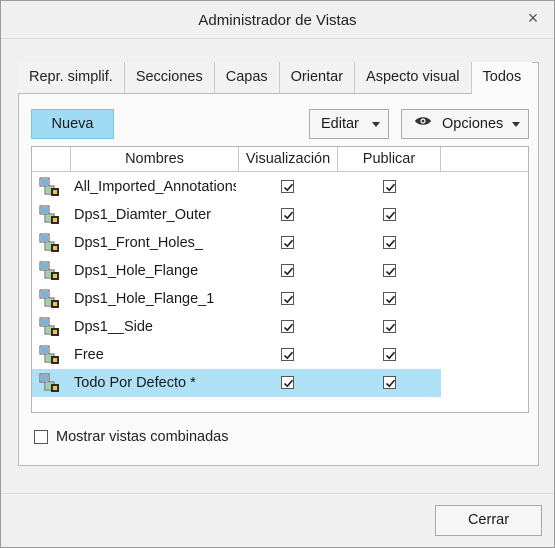 The image size is (555, 548). I want to click on view-name: Free, so click(89, 355).